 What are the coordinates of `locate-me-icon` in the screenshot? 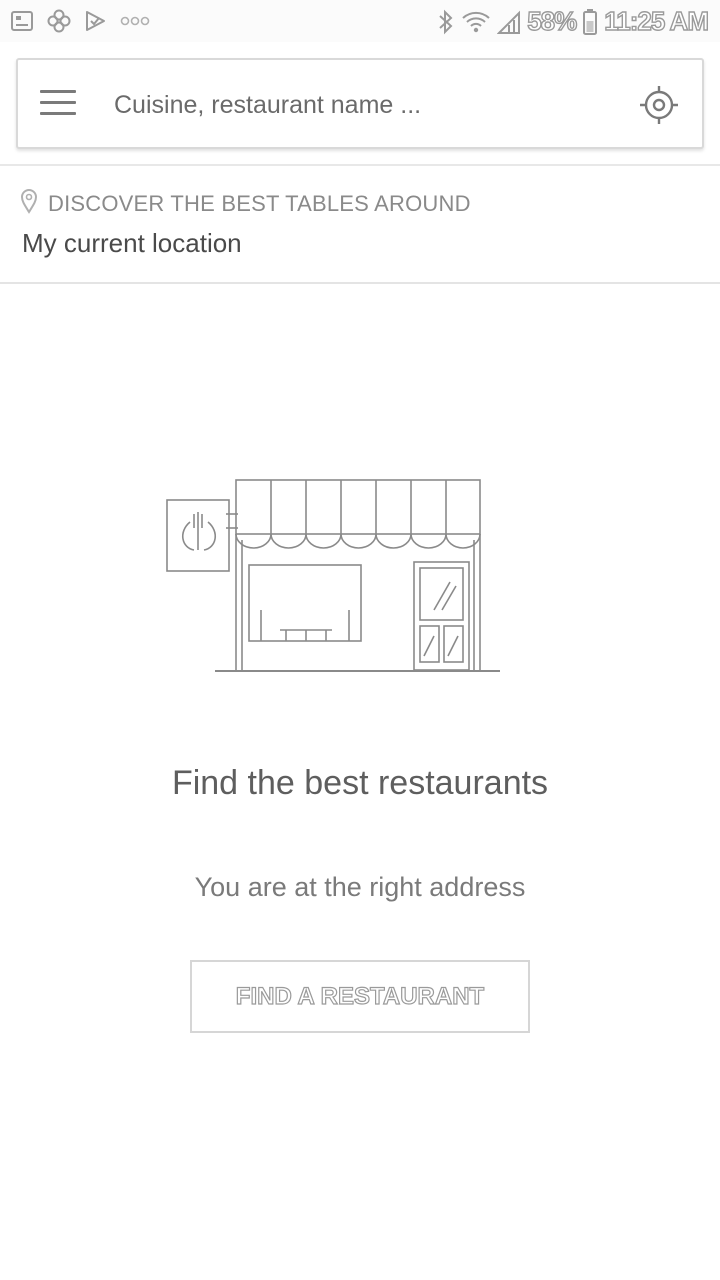 It's located at (659, 105).